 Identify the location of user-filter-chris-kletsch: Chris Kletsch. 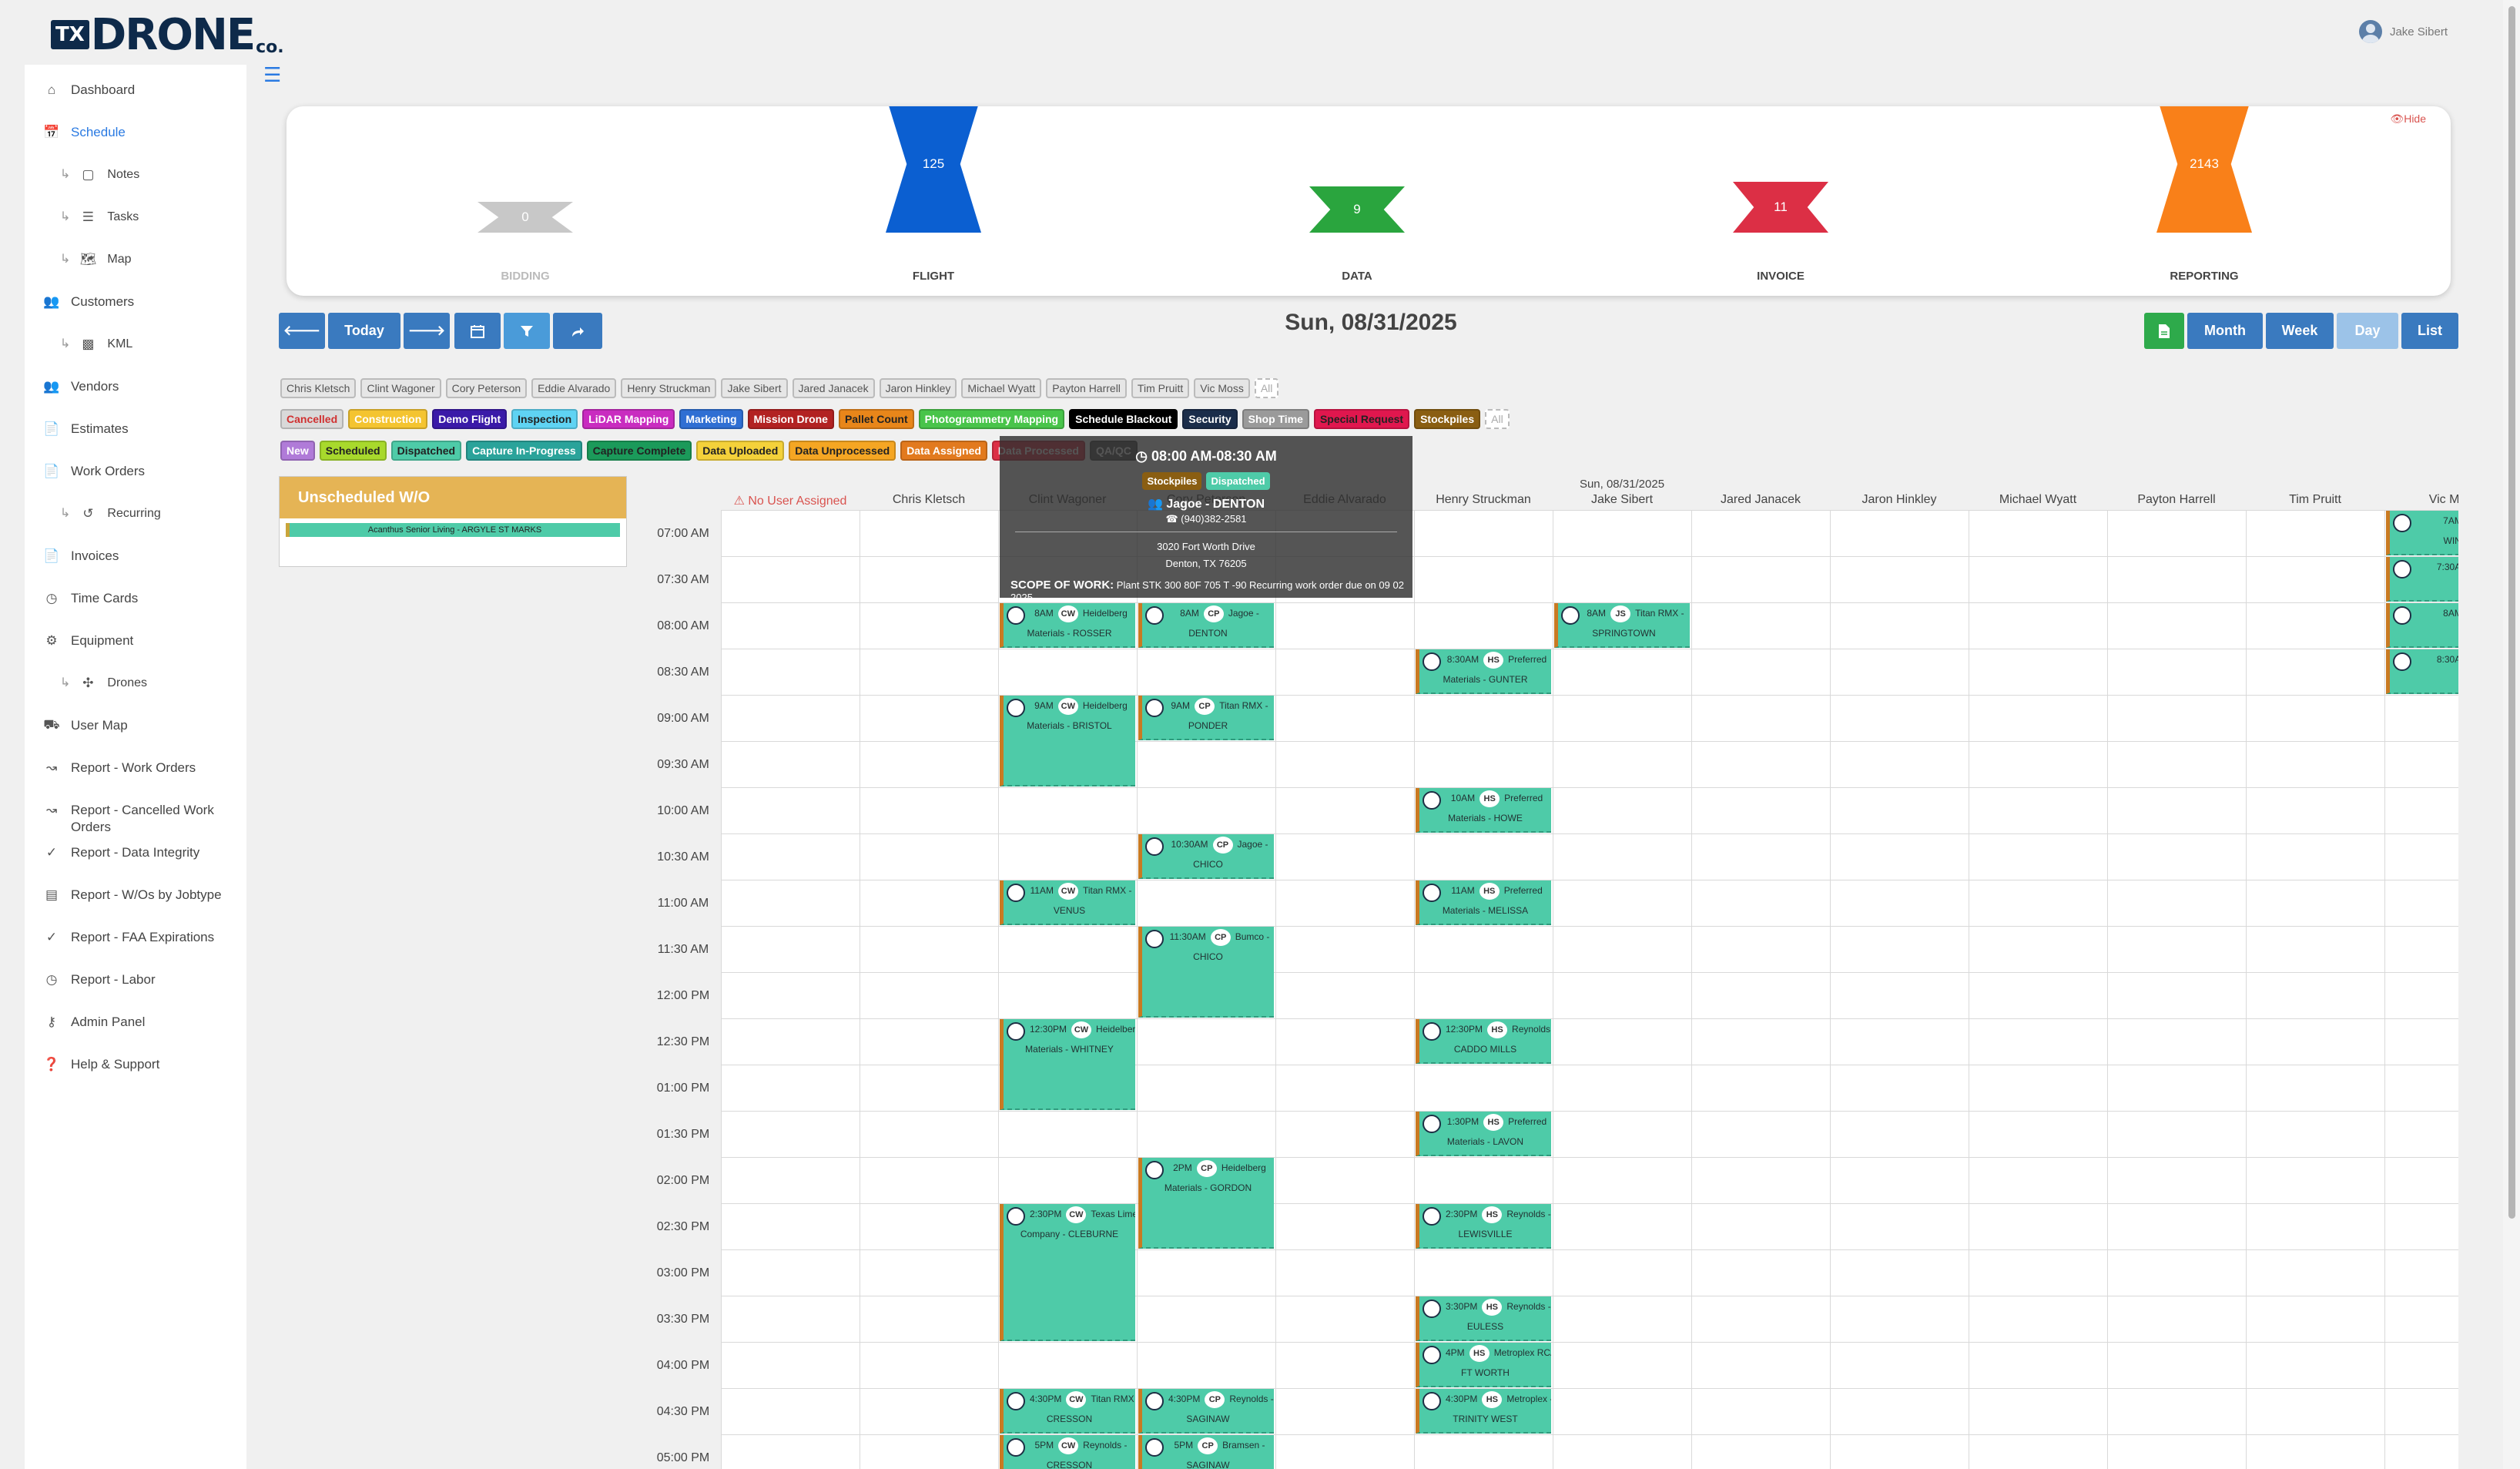
(319, 388).